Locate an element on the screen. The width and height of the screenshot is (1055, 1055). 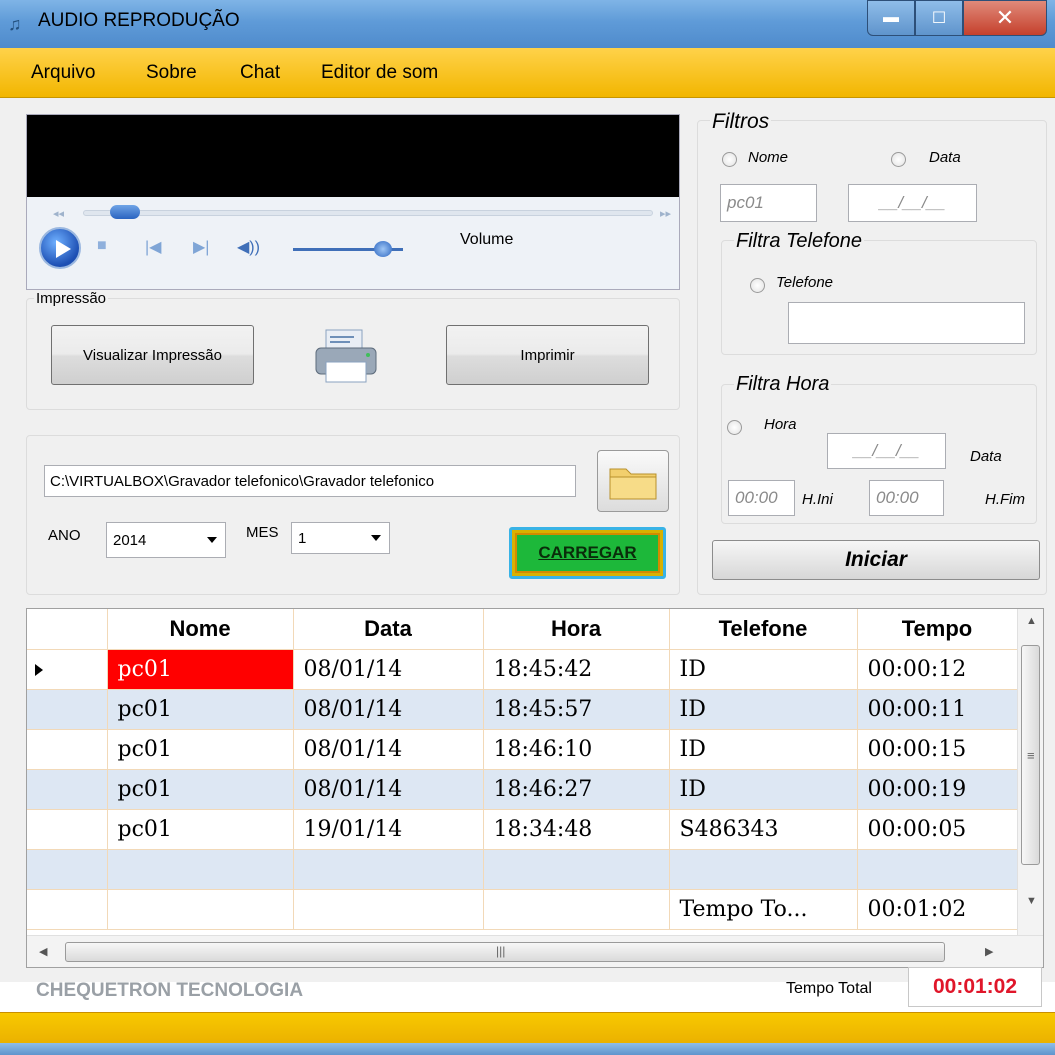
column-header-telefone: Telefone is located at coordinates (763, 629).